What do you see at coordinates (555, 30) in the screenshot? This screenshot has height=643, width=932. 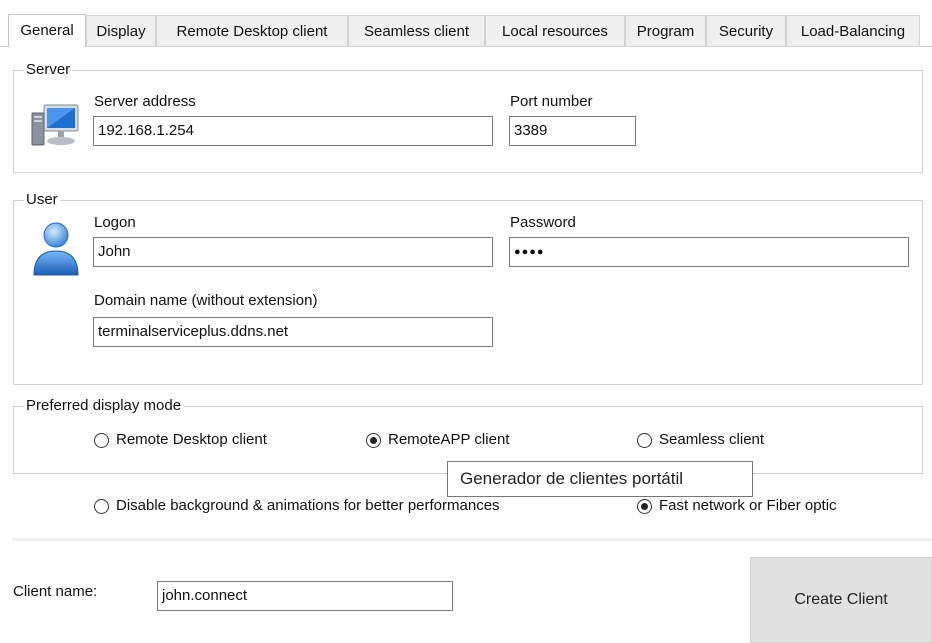 I see `tab-local-resources: Local resources` at bounding box center [555, 30].